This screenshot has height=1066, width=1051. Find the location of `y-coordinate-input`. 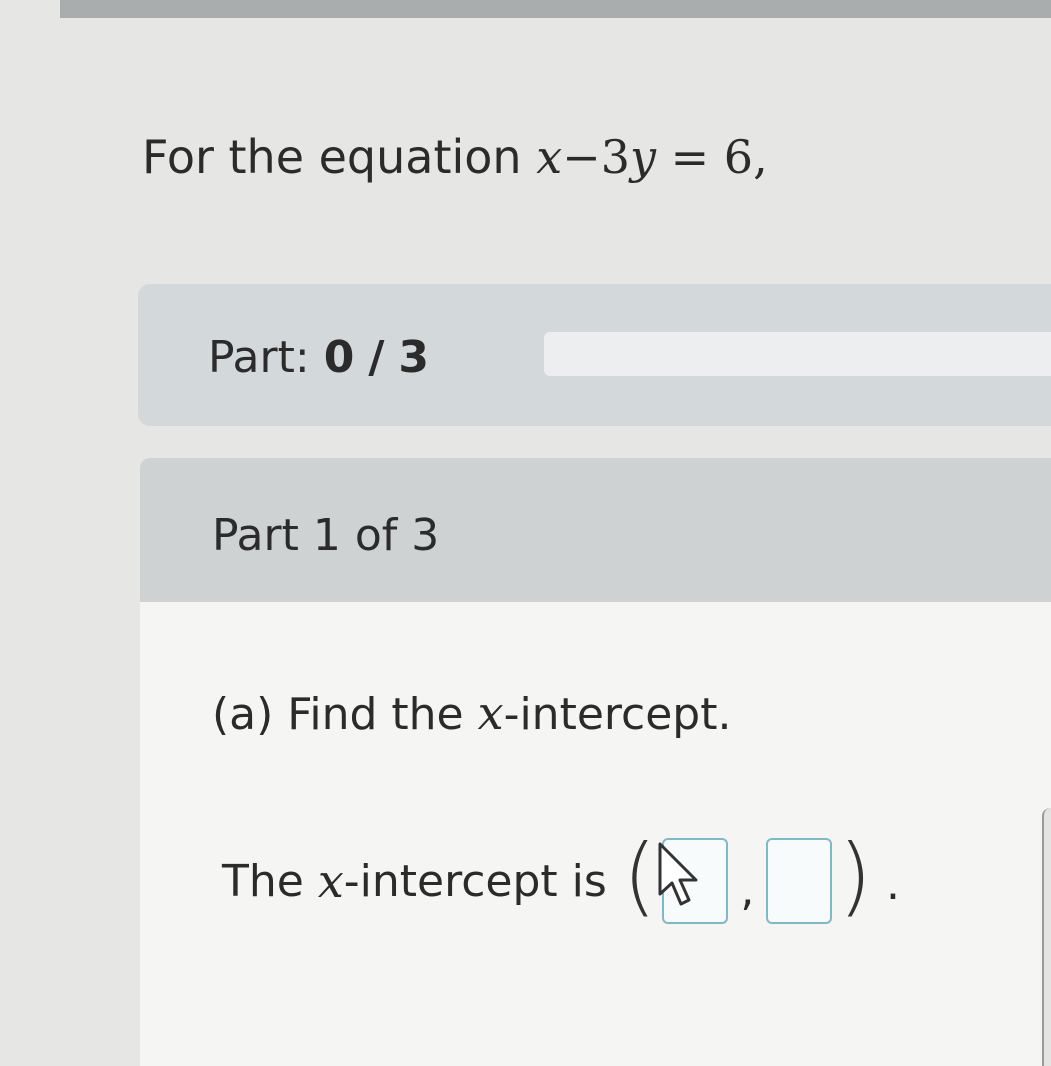

y-coordinate-input is located at coordinates (799, 881).